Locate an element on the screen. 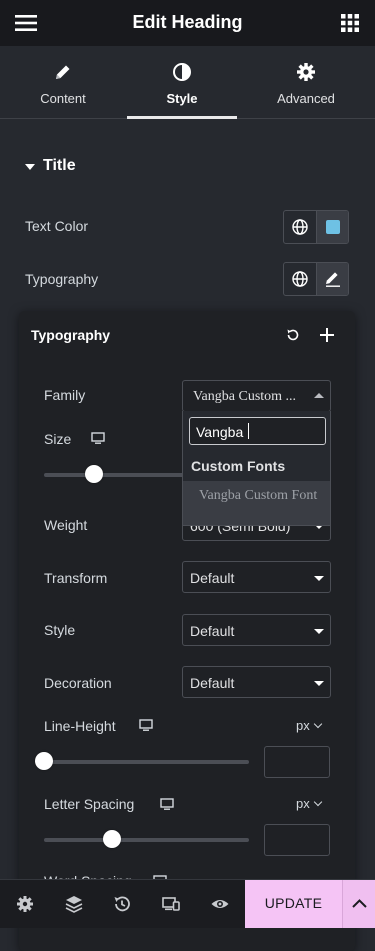 The image size is (375, 951). responsive-icon is located at coordinates (171, 904).